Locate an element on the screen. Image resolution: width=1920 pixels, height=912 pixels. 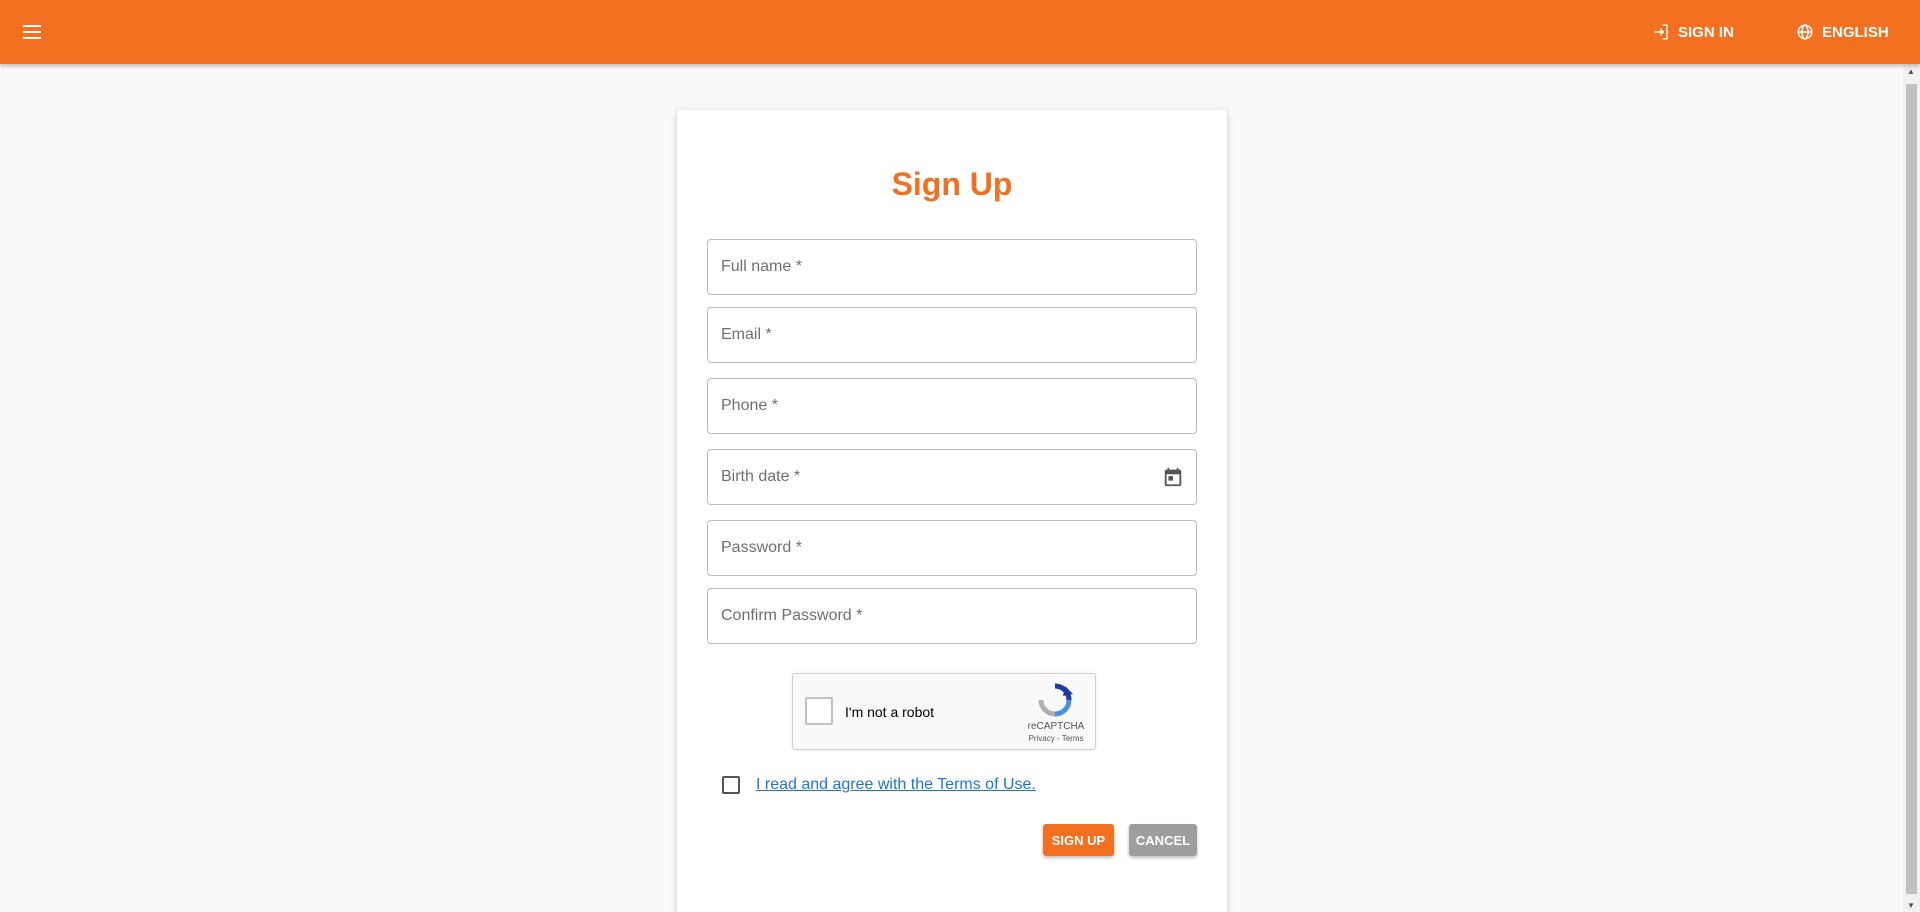
birth-date-placeholder: Birth date * is located at coordinates (761, 476).